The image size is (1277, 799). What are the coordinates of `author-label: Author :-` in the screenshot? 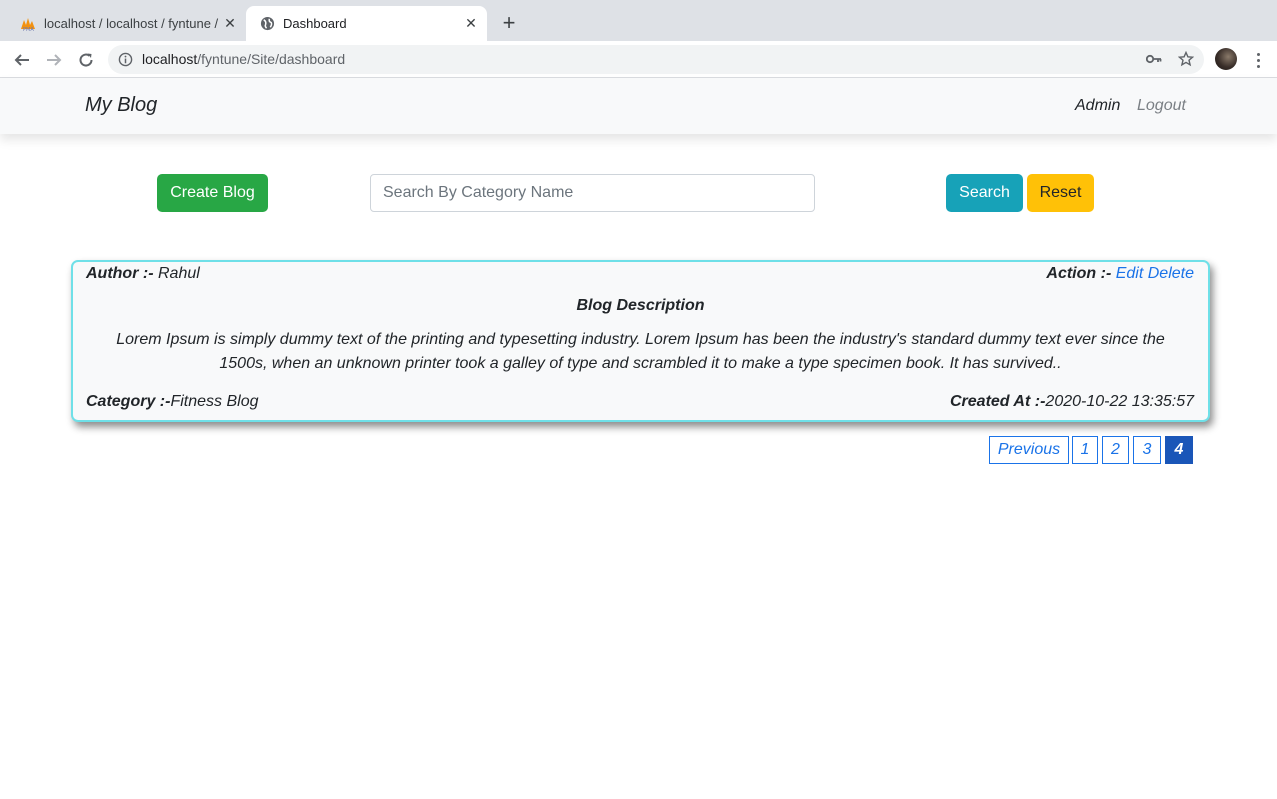 It's located at (120, 273).